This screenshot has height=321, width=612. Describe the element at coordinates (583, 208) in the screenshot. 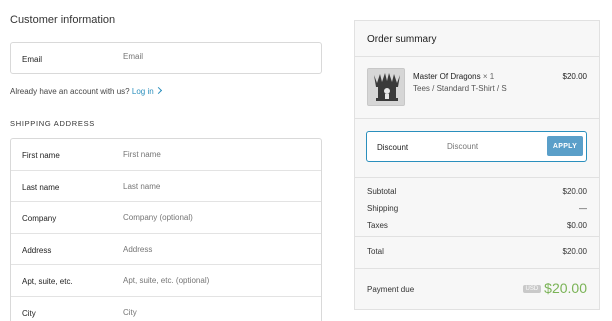

I see `shipping-cost-value: —` at that location.